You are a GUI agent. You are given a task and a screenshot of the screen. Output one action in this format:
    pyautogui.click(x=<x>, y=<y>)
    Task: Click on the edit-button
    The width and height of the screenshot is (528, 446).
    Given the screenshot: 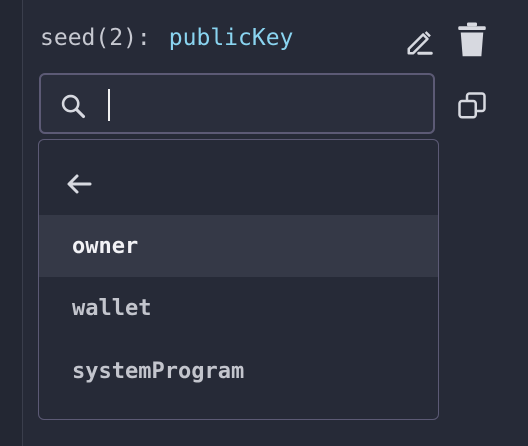 What is the action you would take?
    pyautogui.click(x=420, y=42)
    